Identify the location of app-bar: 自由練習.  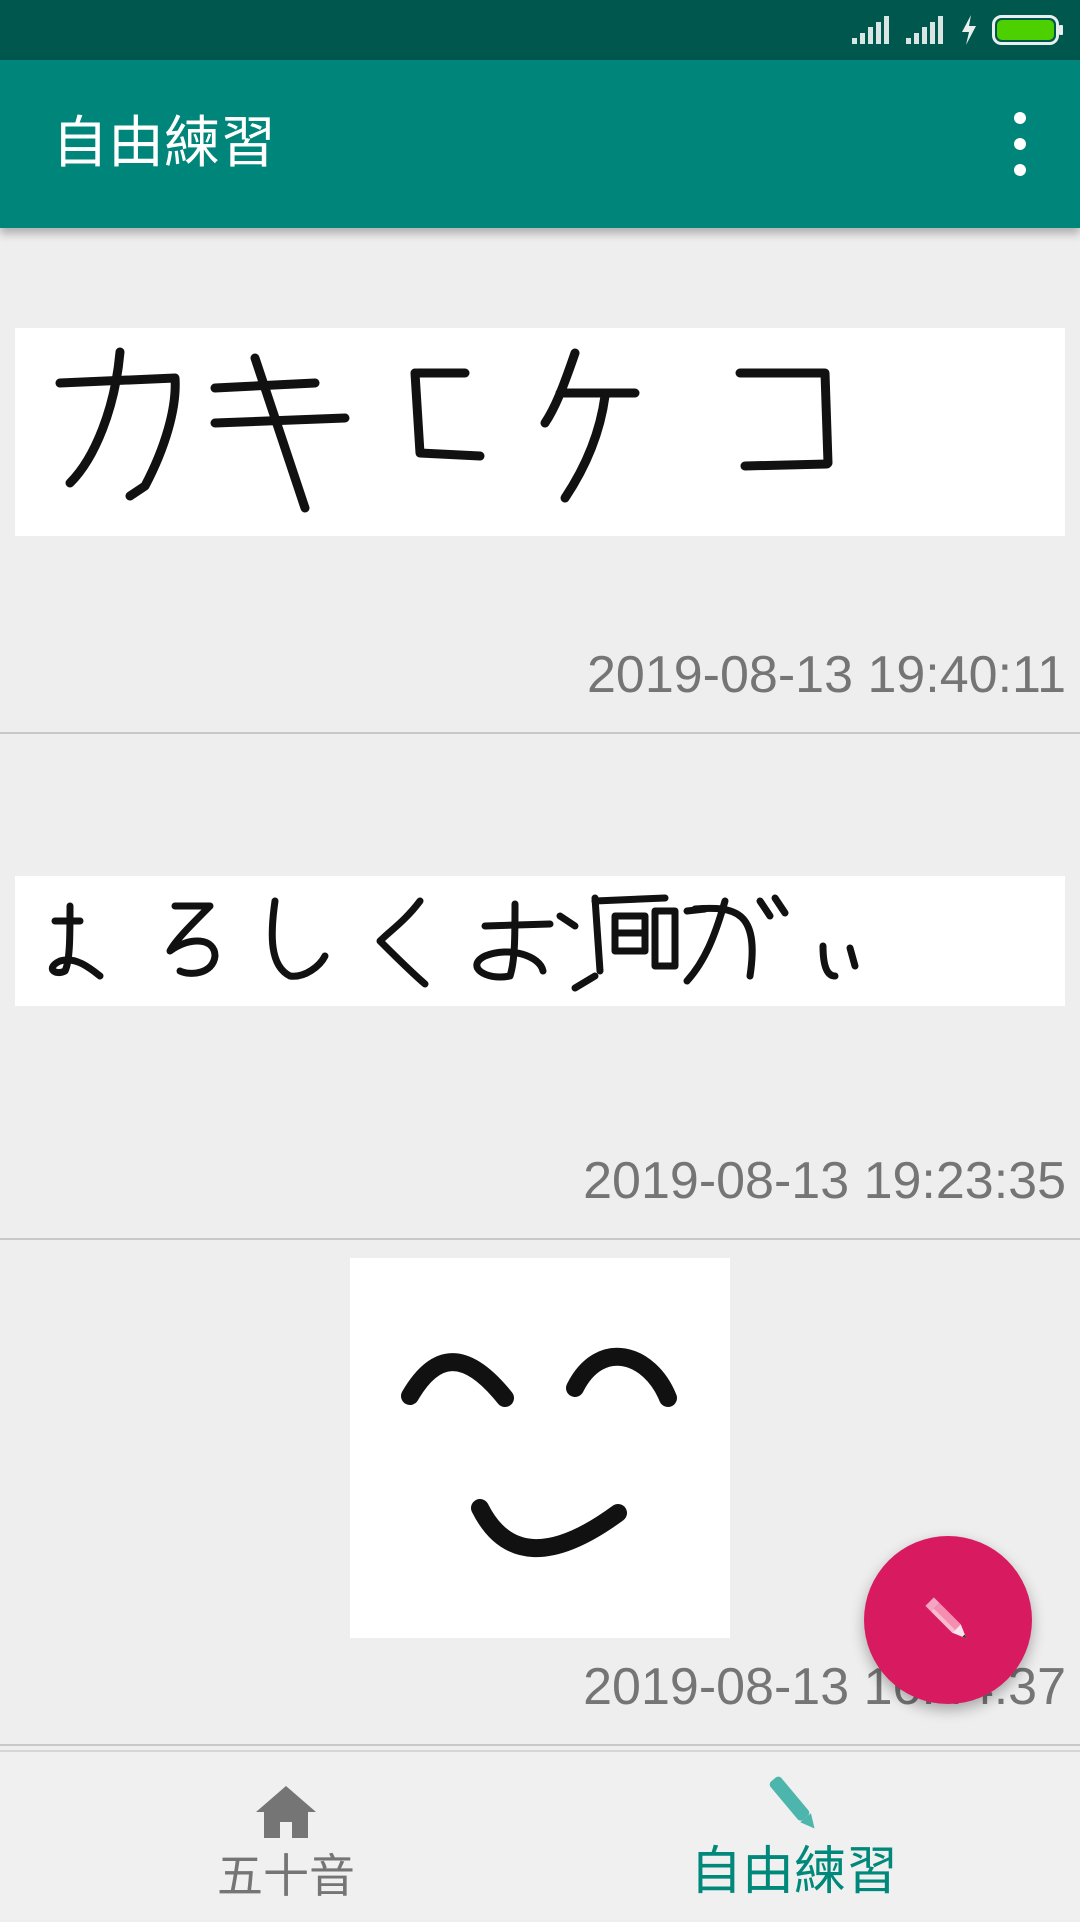
(540, 144).